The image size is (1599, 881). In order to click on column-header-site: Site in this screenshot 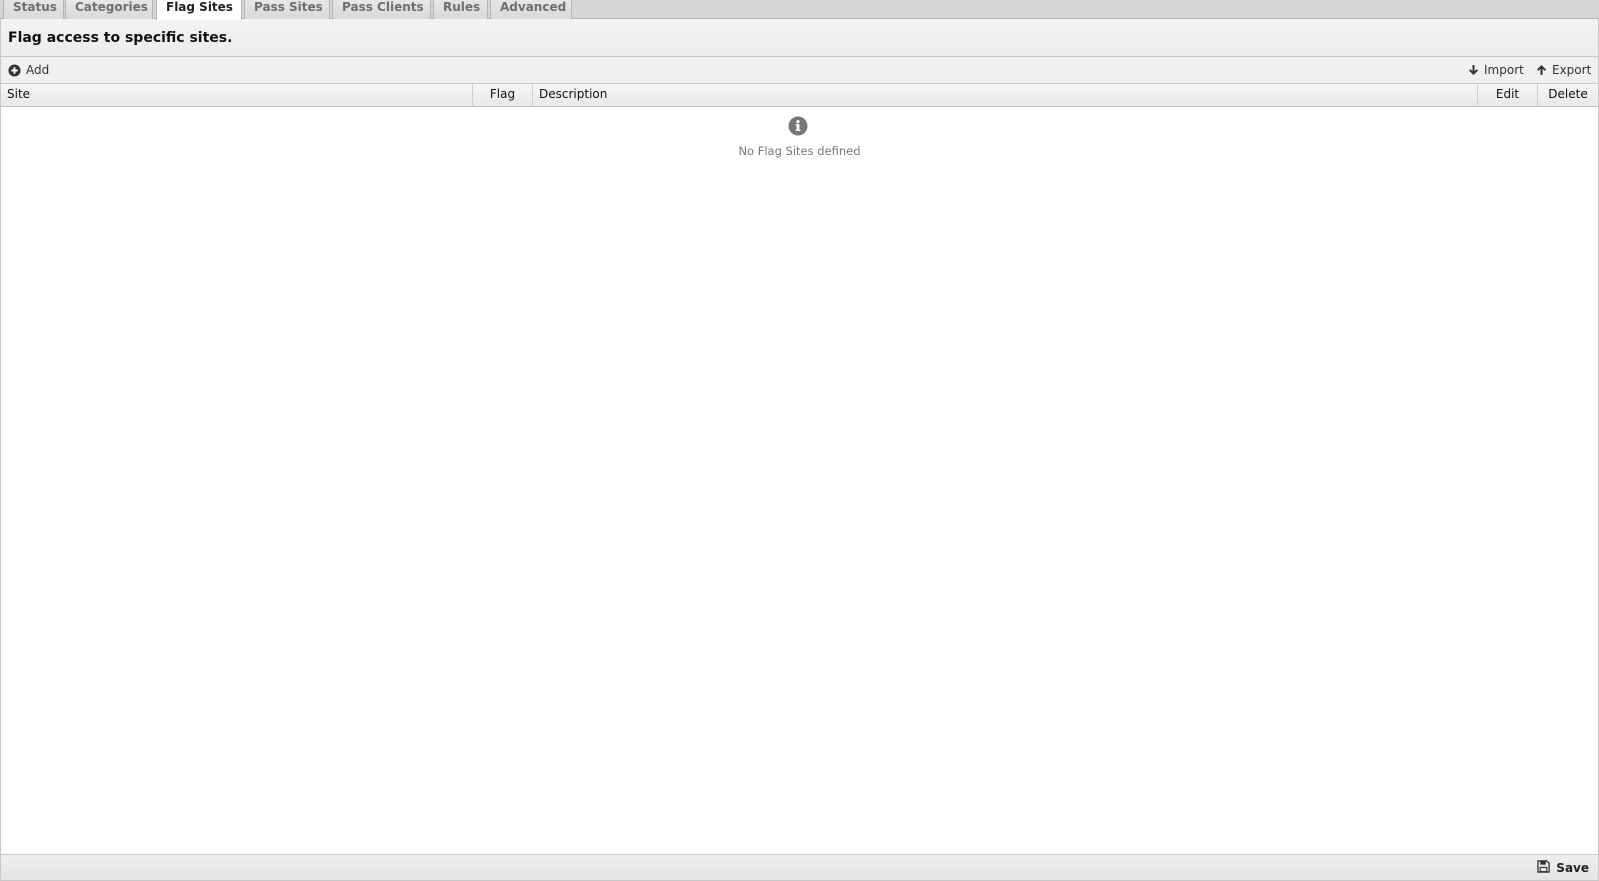, I will do `click(237, 95)`.